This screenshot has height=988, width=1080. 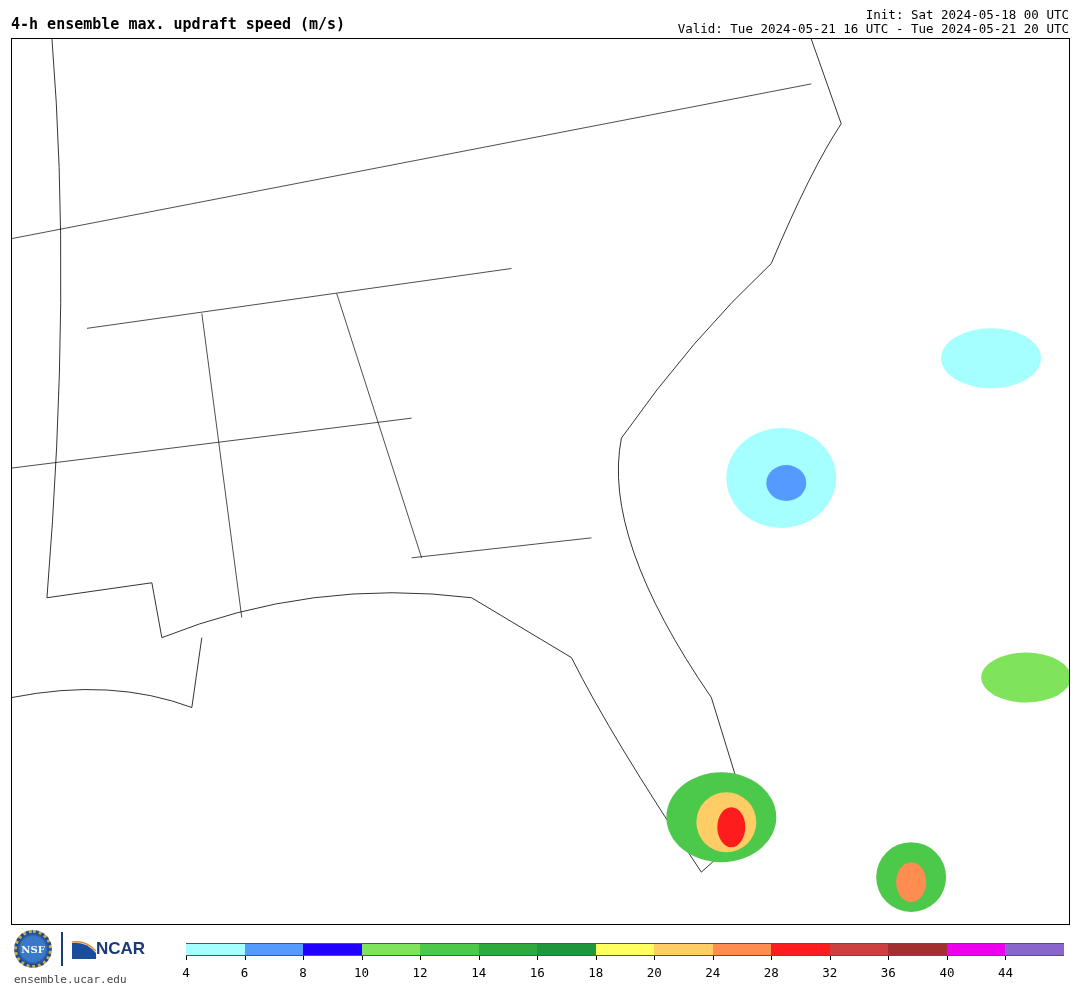 What do you see at coordinates (186, 973) in the screenshot?
I see `tick-label: 4` at bounding box center [186, 973].